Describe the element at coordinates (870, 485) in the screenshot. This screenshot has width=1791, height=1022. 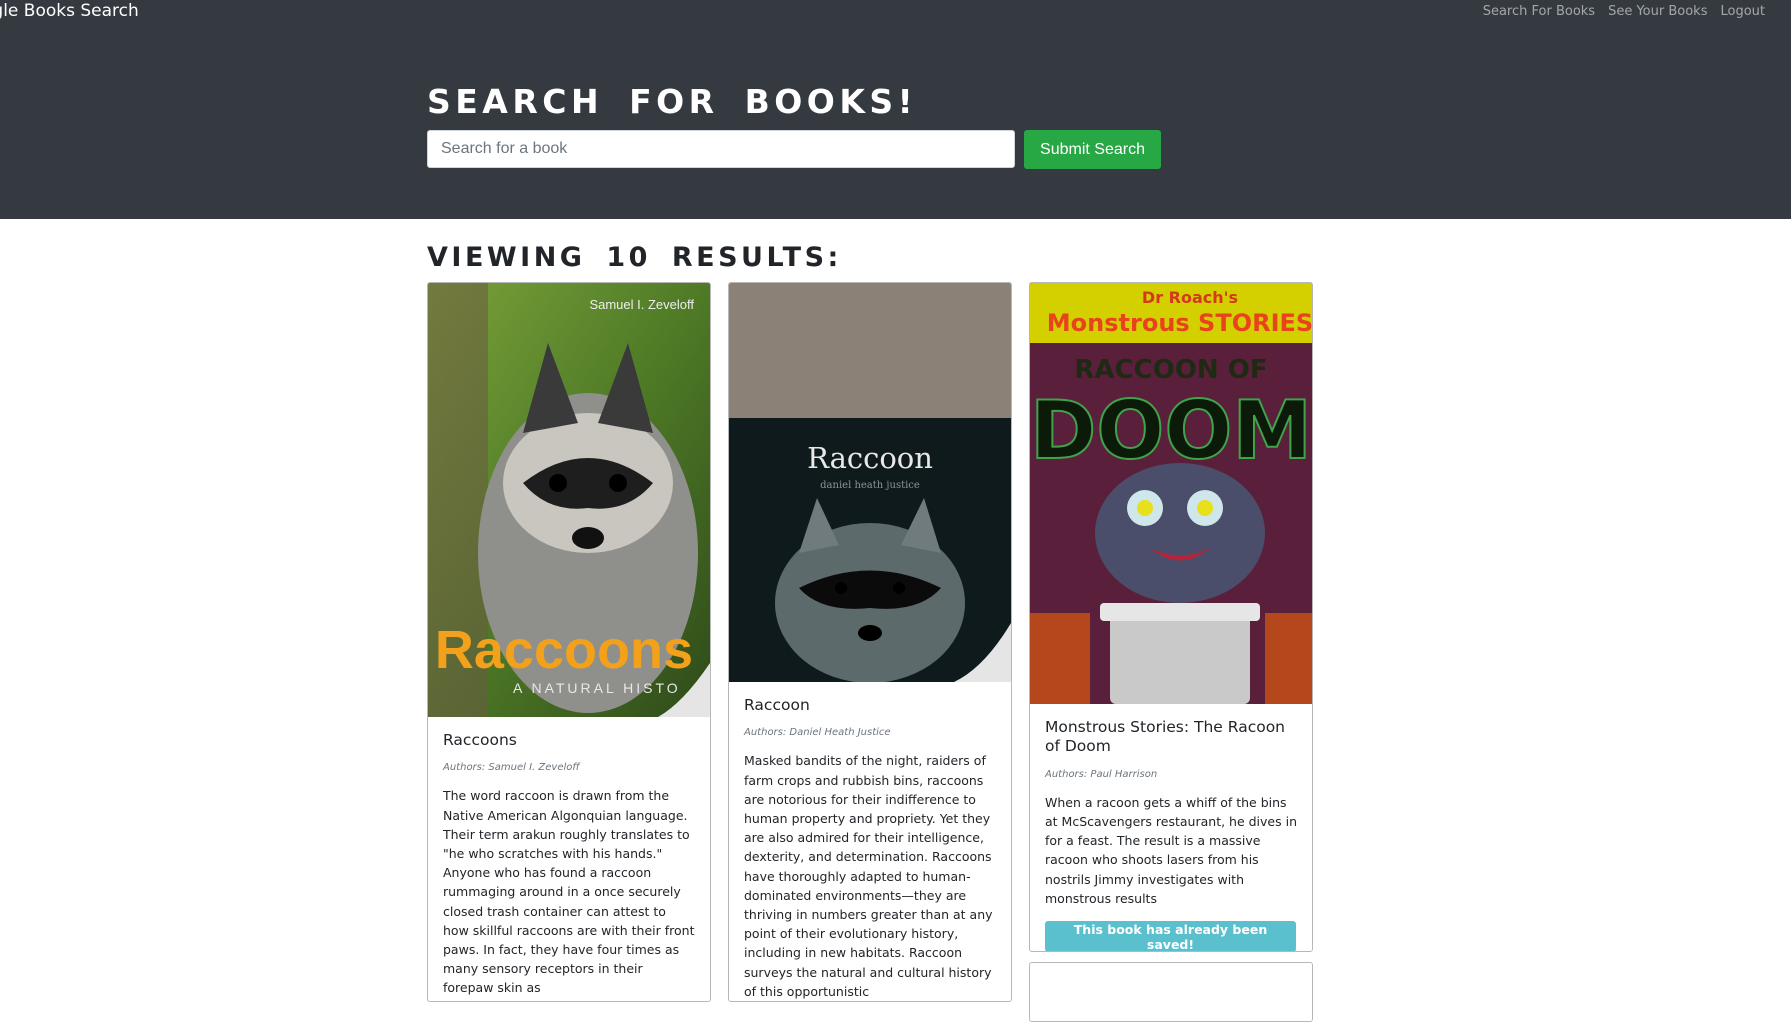
I see `cover-author: daniel heath justice` at that location.